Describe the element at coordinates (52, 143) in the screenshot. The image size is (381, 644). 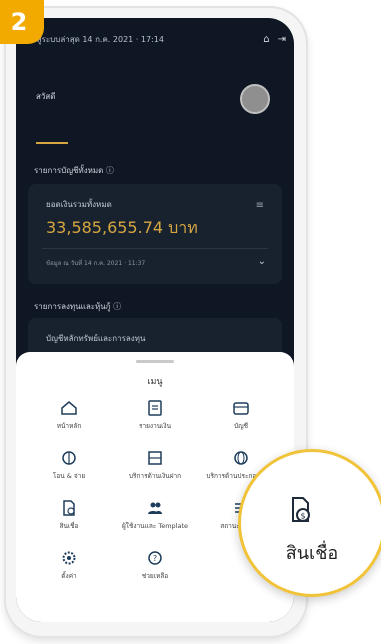
I see `accent-divider` at that location.